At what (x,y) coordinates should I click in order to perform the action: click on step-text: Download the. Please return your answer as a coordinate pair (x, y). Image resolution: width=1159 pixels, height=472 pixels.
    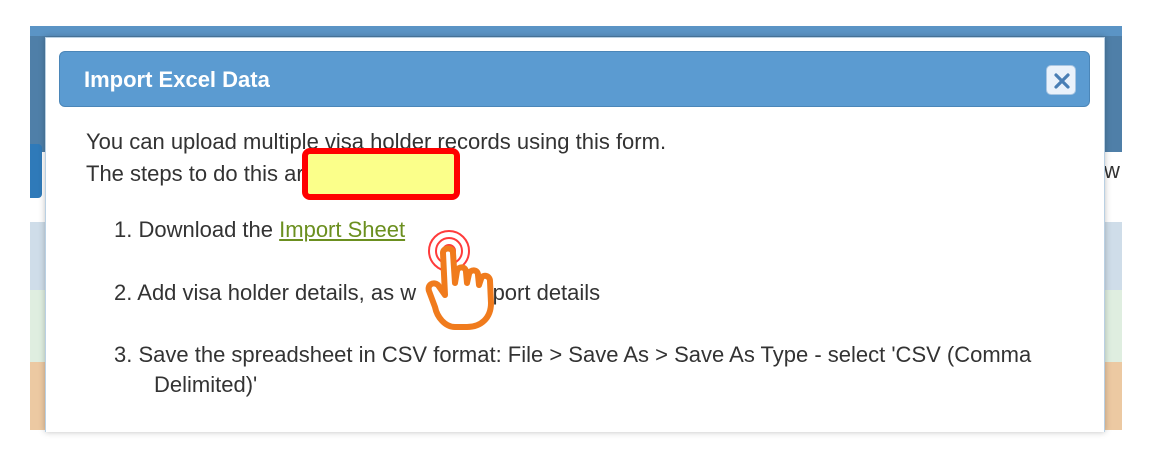
    Looking at the image, I should click on (209, 229).